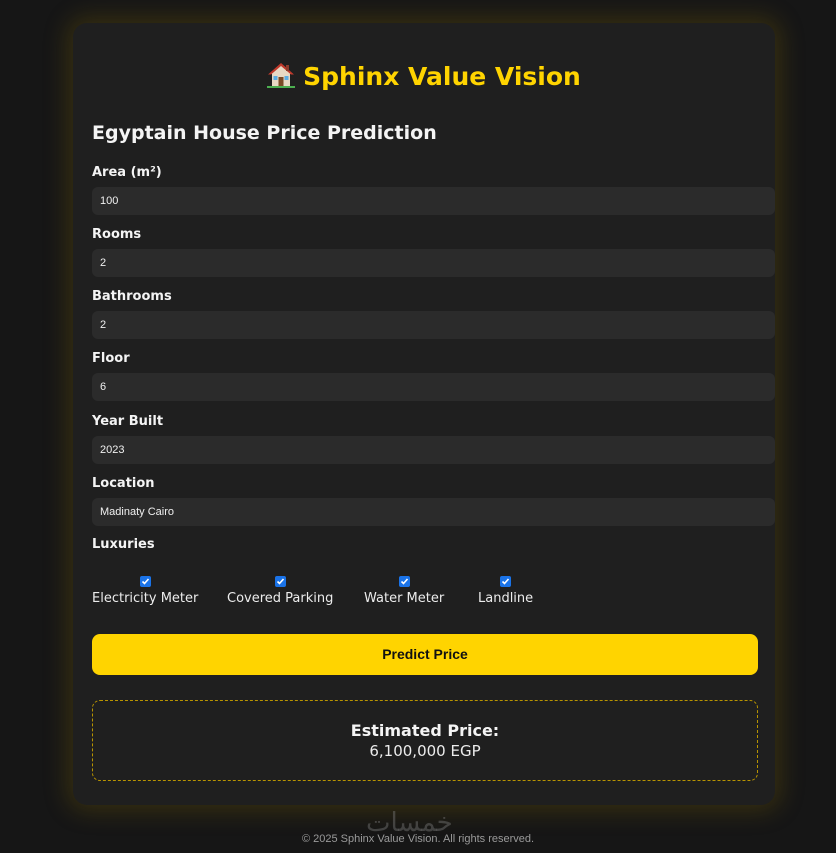 This screenshot has width=836, height=853. I want to click on house-icon, so click(281, 75).